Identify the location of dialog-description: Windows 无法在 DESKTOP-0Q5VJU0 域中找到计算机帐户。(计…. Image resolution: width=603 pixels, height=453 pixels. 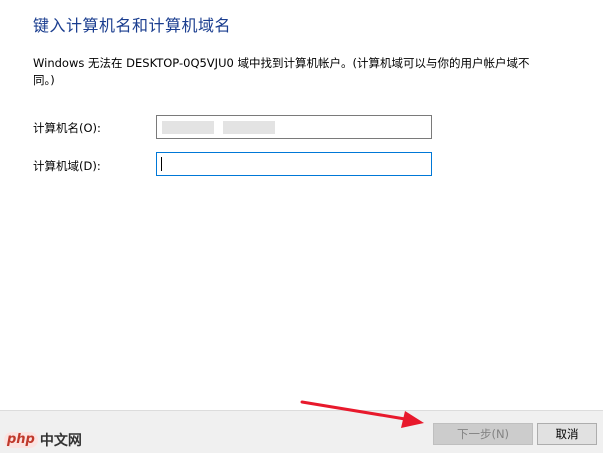
(281, 71).